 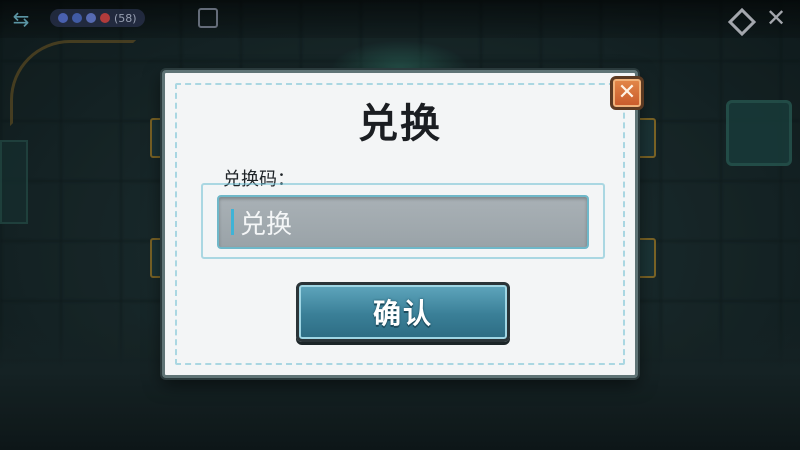 I want to click on redeem-code-input: 兑换, so click(x=403, y=222).